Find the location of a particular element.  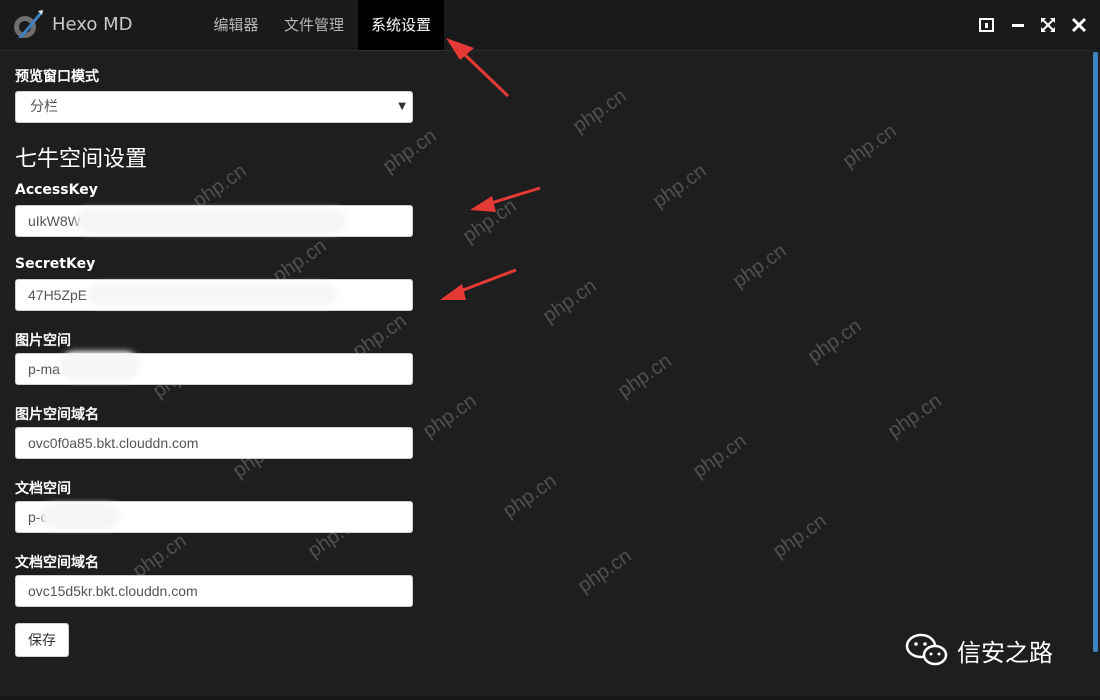

image-bucket-label: 图片空间 is located at coordinates (43, 341).